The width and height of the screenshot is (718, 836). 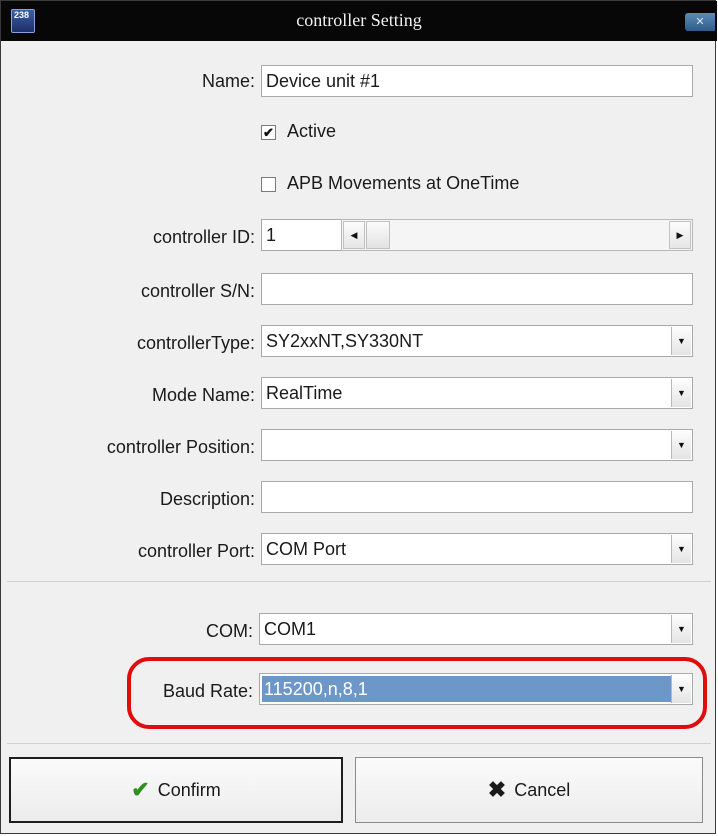 I want to click on name-label: Name:, so click(x=228, y=81).